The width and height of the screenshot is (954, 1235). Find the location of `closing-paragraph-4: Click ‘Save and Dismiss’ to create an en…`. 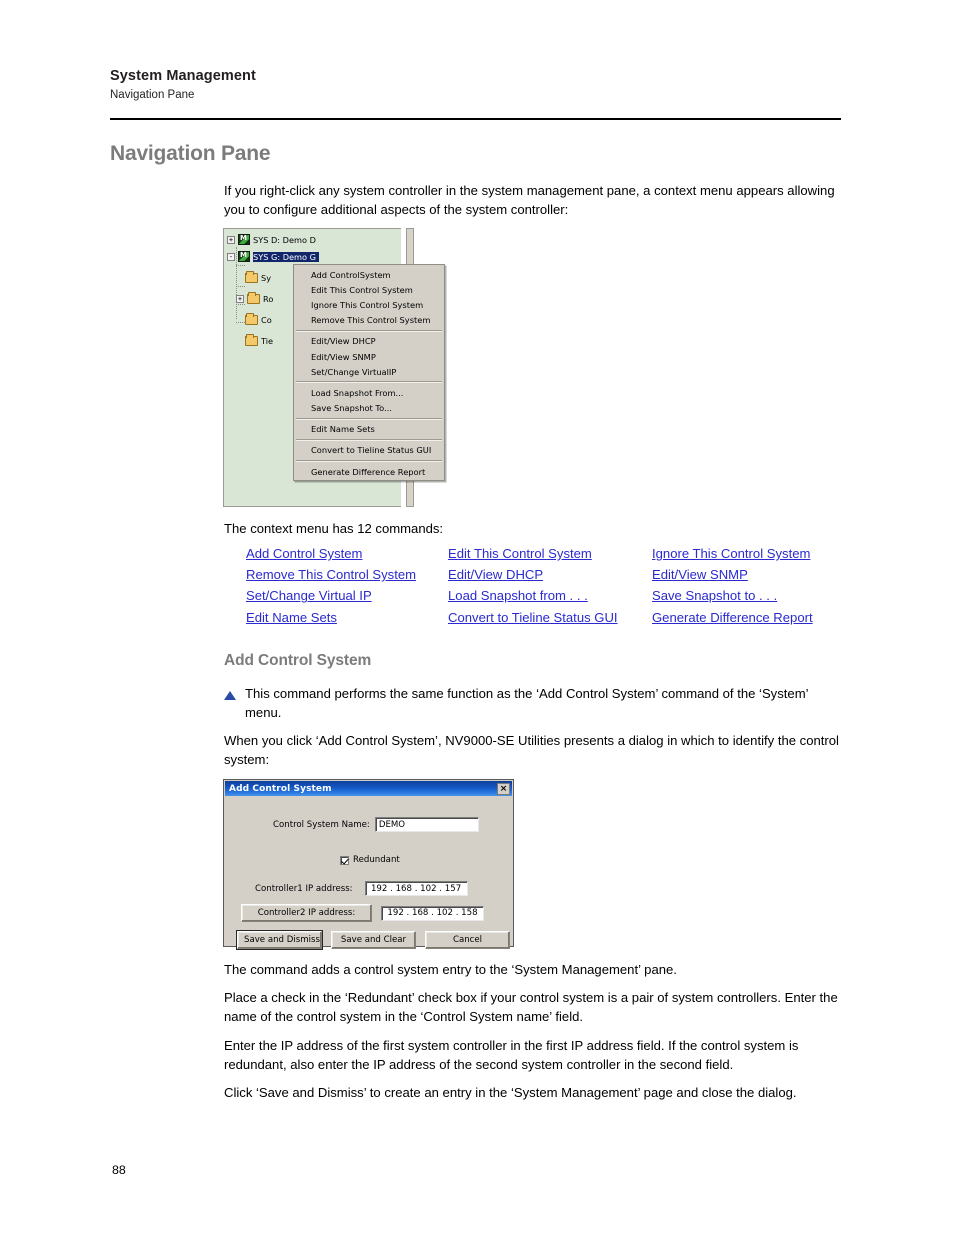

closing-paragraph-4: Click ‘Save and Dismiss’ to create an en… is located at coordinates (510, 1093).